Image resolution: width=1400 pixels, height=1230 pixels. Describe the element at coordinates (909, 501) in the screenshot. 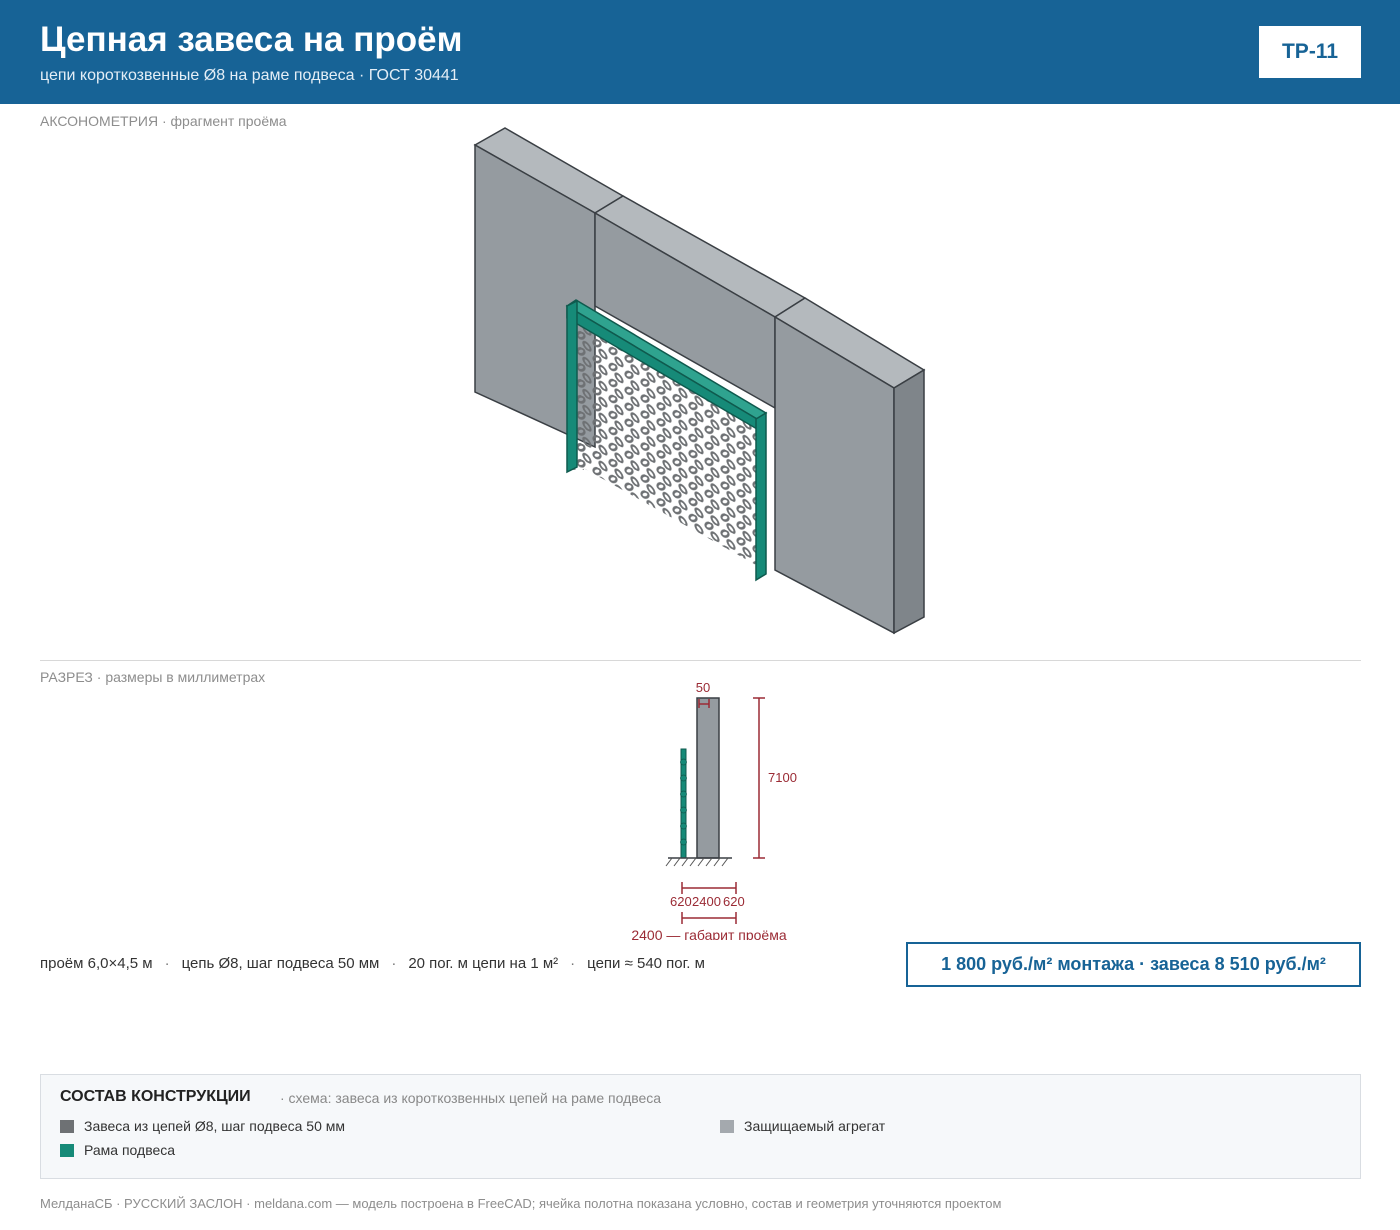

I see `wall-right-side` at that location.